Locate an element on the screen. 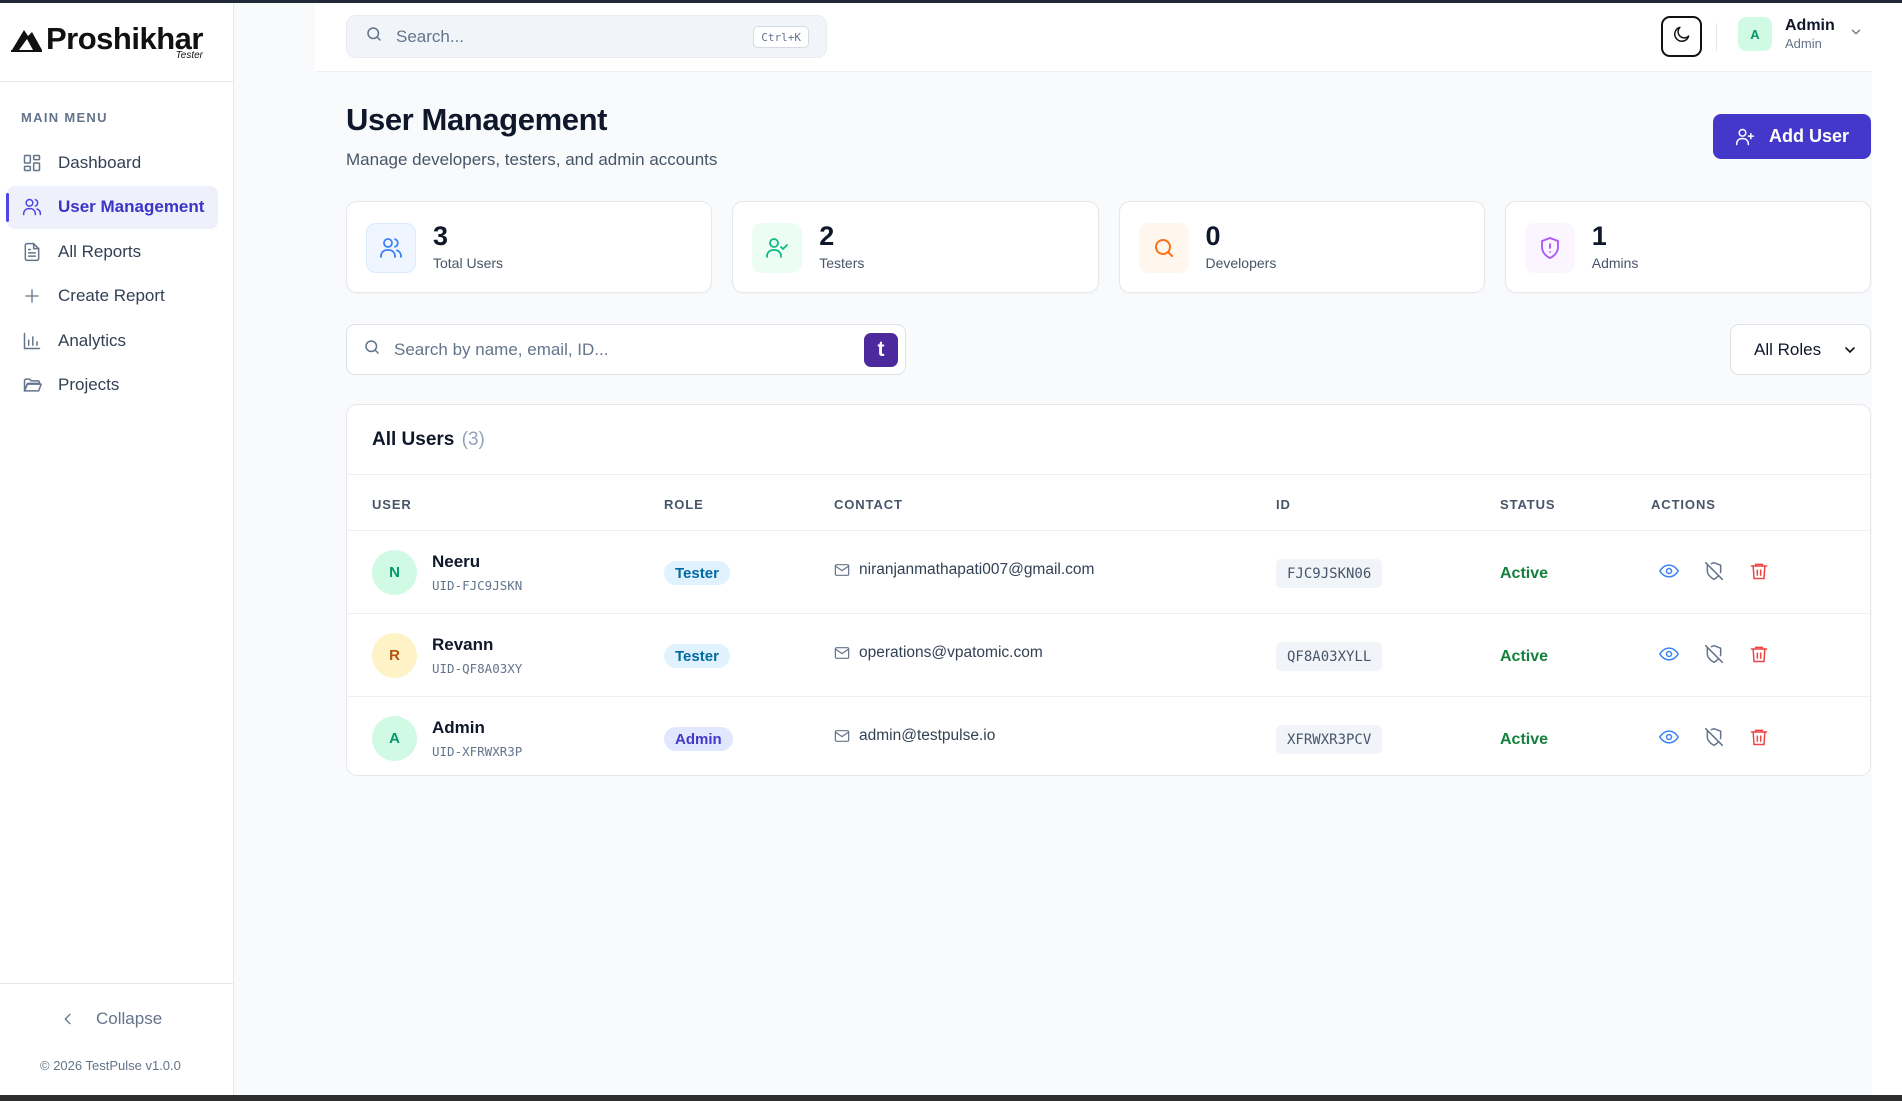 The image size is (1902, 1101). theme-toggle-button is located at coordinates (1681, 36).